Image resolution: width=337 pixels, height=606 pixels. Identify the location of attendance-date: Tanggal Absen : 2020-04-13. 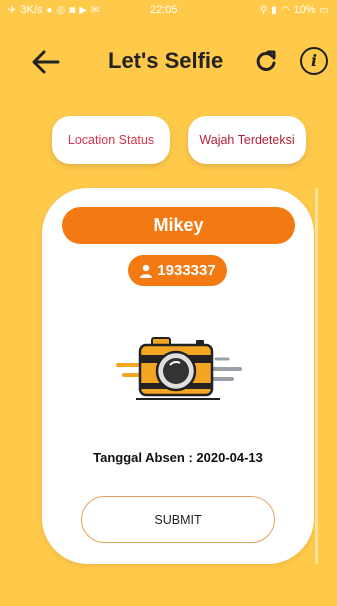
(178, 457).